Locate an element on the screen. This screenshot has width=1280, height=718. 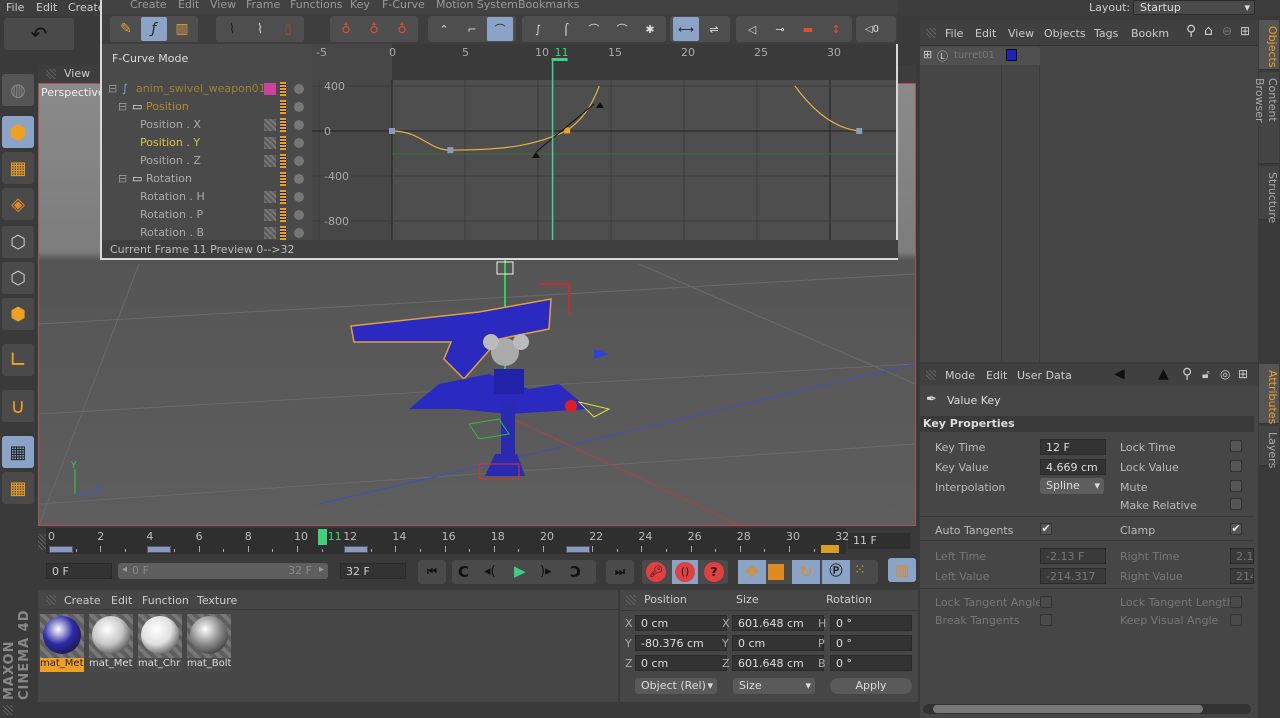
ease-out-button: ⌒ is located at coordinates (594, 29).